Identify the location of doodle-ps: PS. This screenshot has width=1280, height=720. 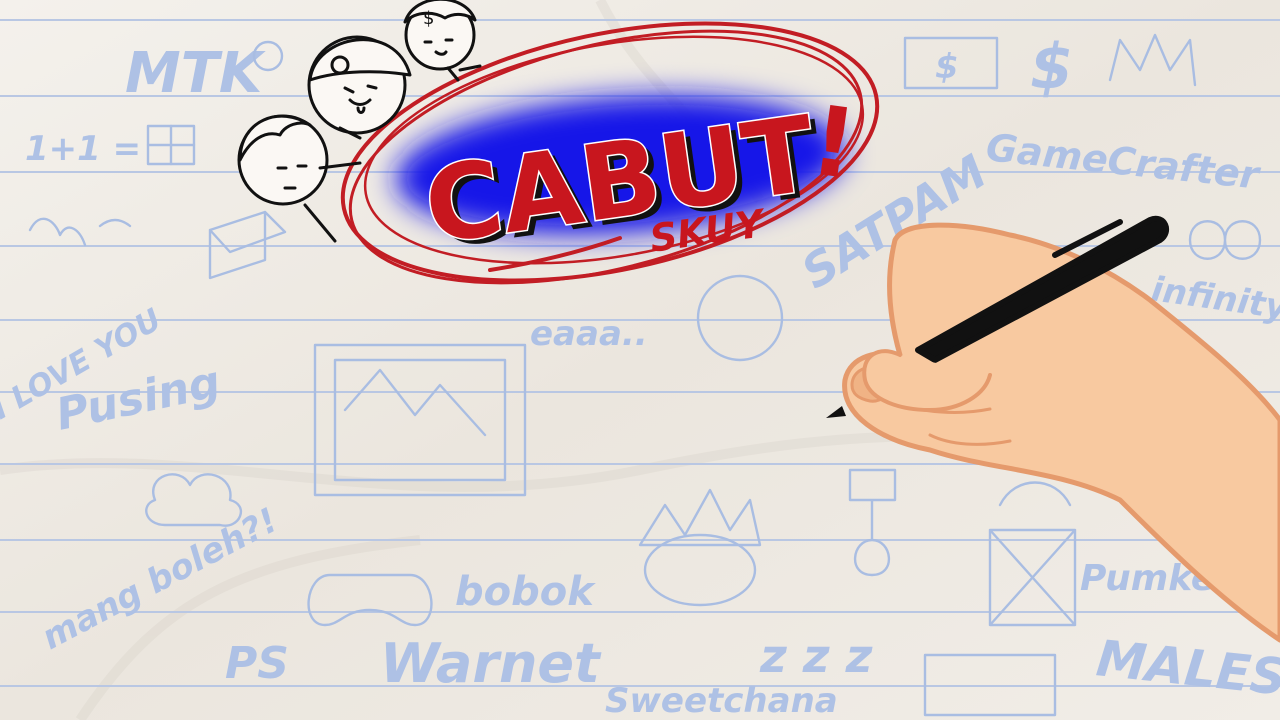
(257, 663).